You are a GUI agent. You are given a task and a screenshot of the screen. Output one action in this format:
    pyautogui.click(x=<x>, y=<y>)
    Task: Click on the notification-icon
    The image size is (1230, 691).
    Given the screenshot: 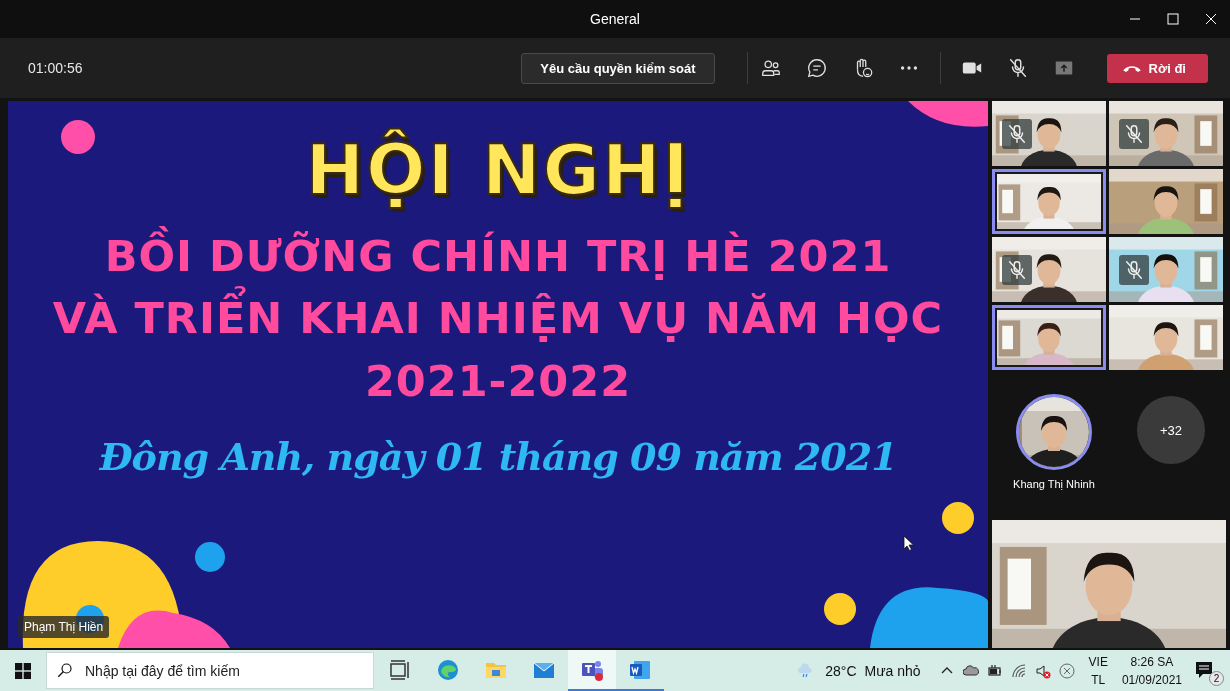 What is the action you would take?
    pyautogui.click(x=1204, y=669)
    